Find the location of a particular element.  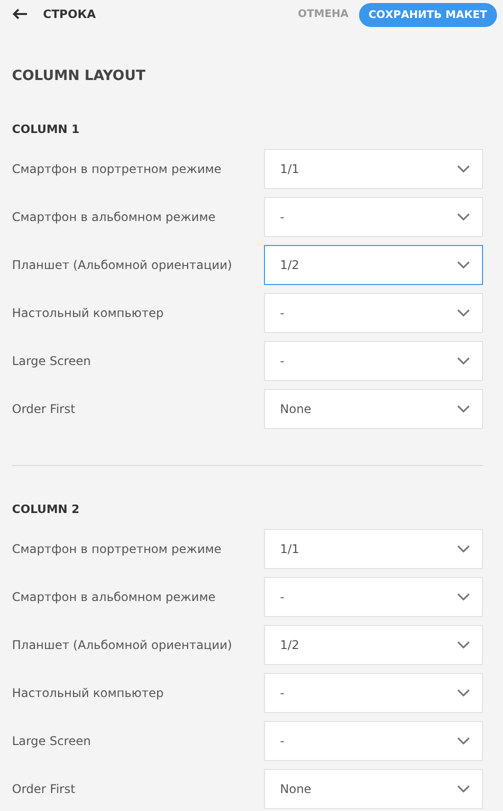

section-title: COLUMN LAYOUT is located at coordinates (79, 76).